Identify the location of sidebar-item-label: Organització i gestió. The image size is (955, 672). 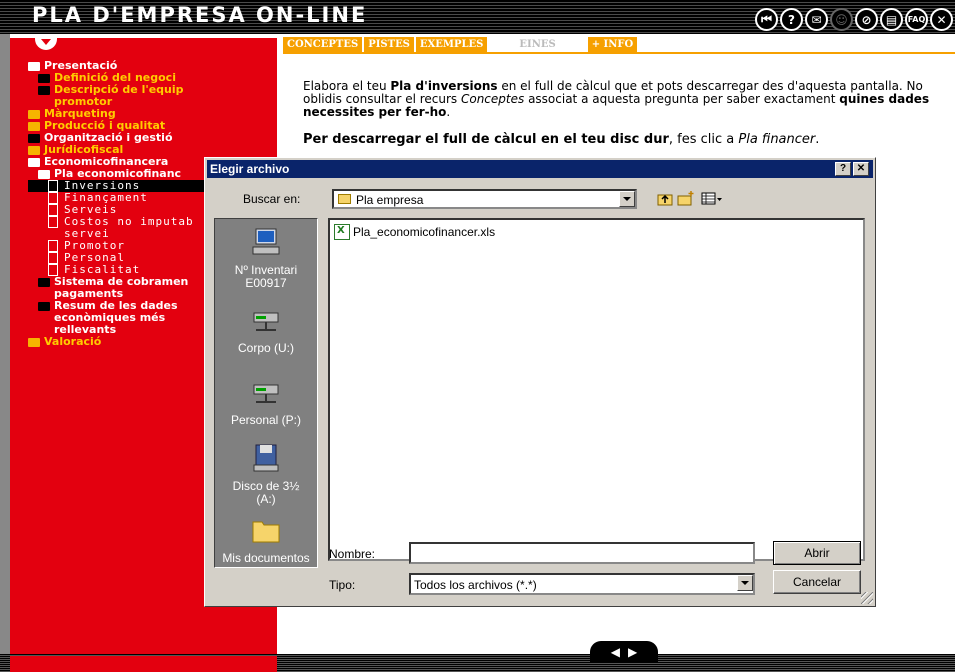
(108, 138).